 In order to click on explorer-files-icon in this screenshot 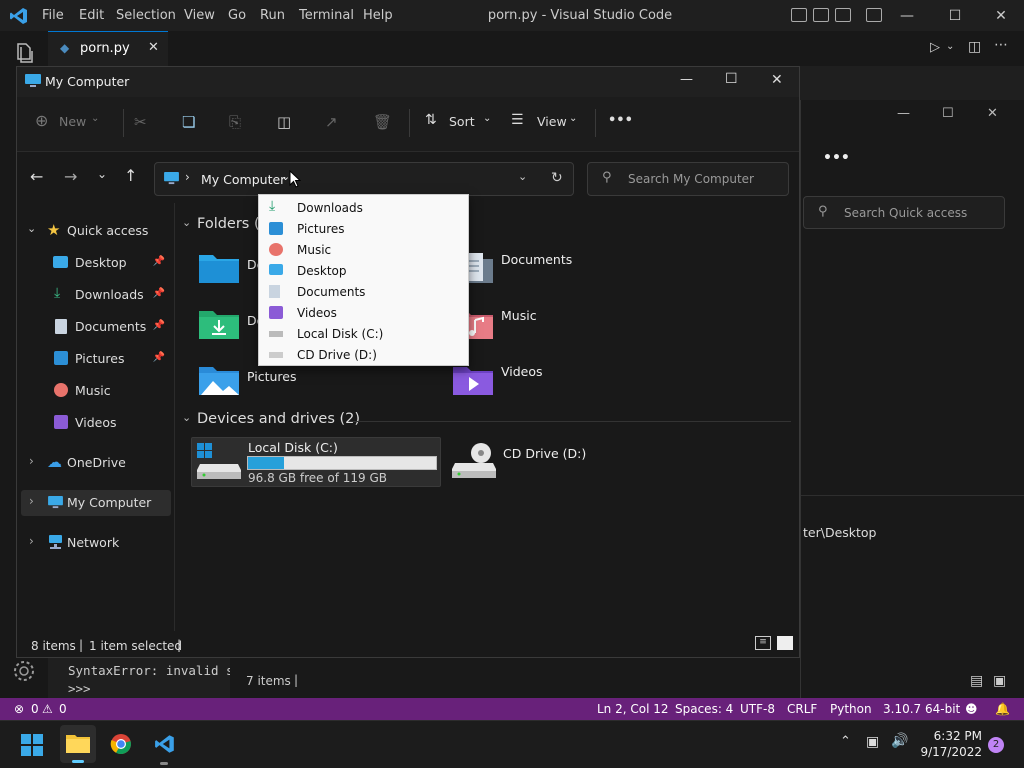, I will do `click(24, 53)`.